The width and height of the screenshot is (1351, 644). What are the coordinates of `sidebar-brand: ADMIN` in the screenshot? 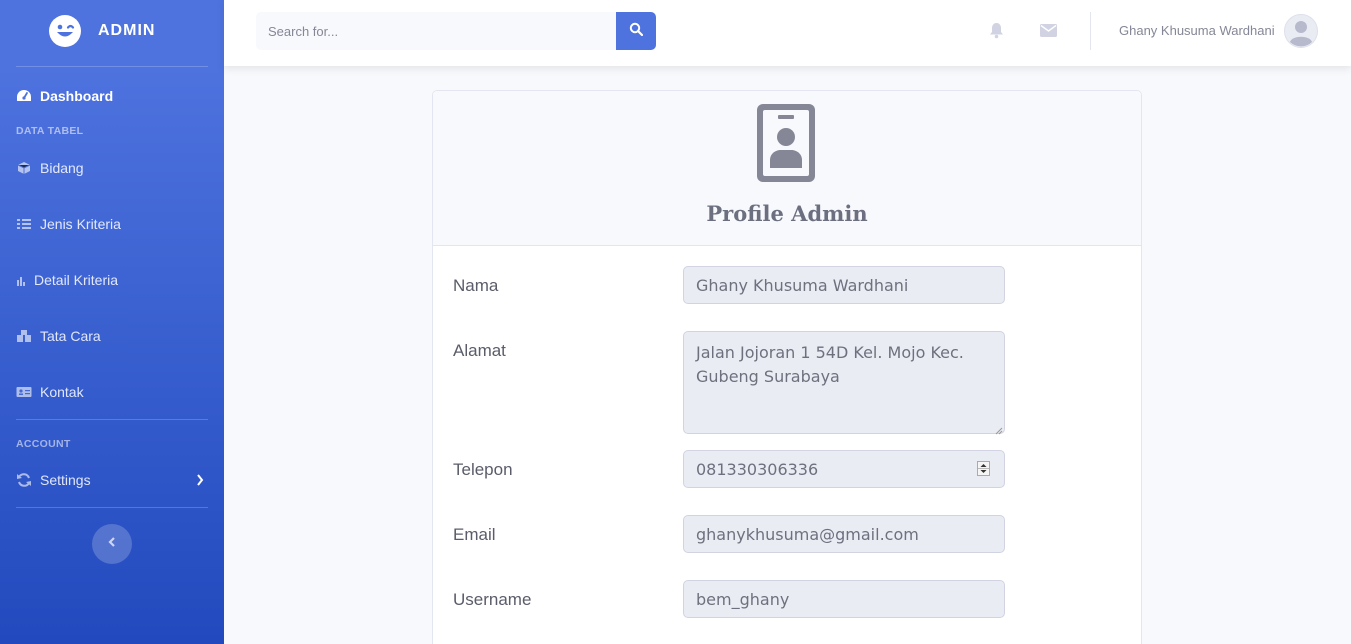 It's located at (112, 31).